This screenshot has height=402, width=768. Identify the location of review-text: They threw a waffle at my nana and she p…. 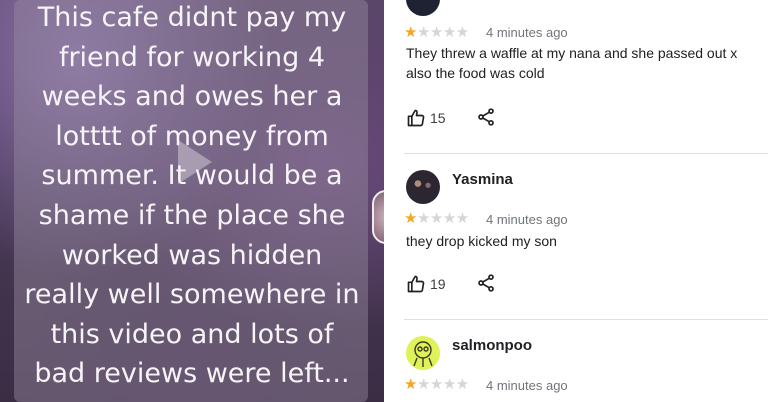
(572, 63).